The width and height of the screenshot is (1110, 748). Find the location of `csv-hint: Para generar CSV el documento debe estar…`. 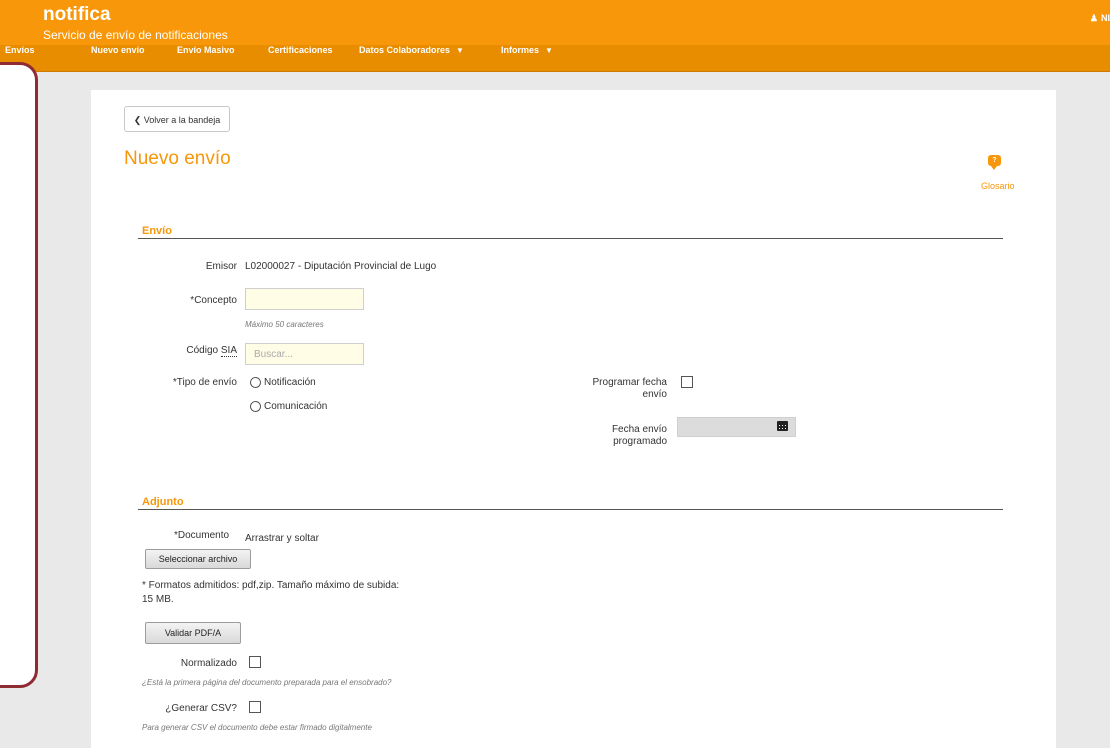

csv-hint: Para generar CSV el documento debe estar… is located at coordinates (257, 727).